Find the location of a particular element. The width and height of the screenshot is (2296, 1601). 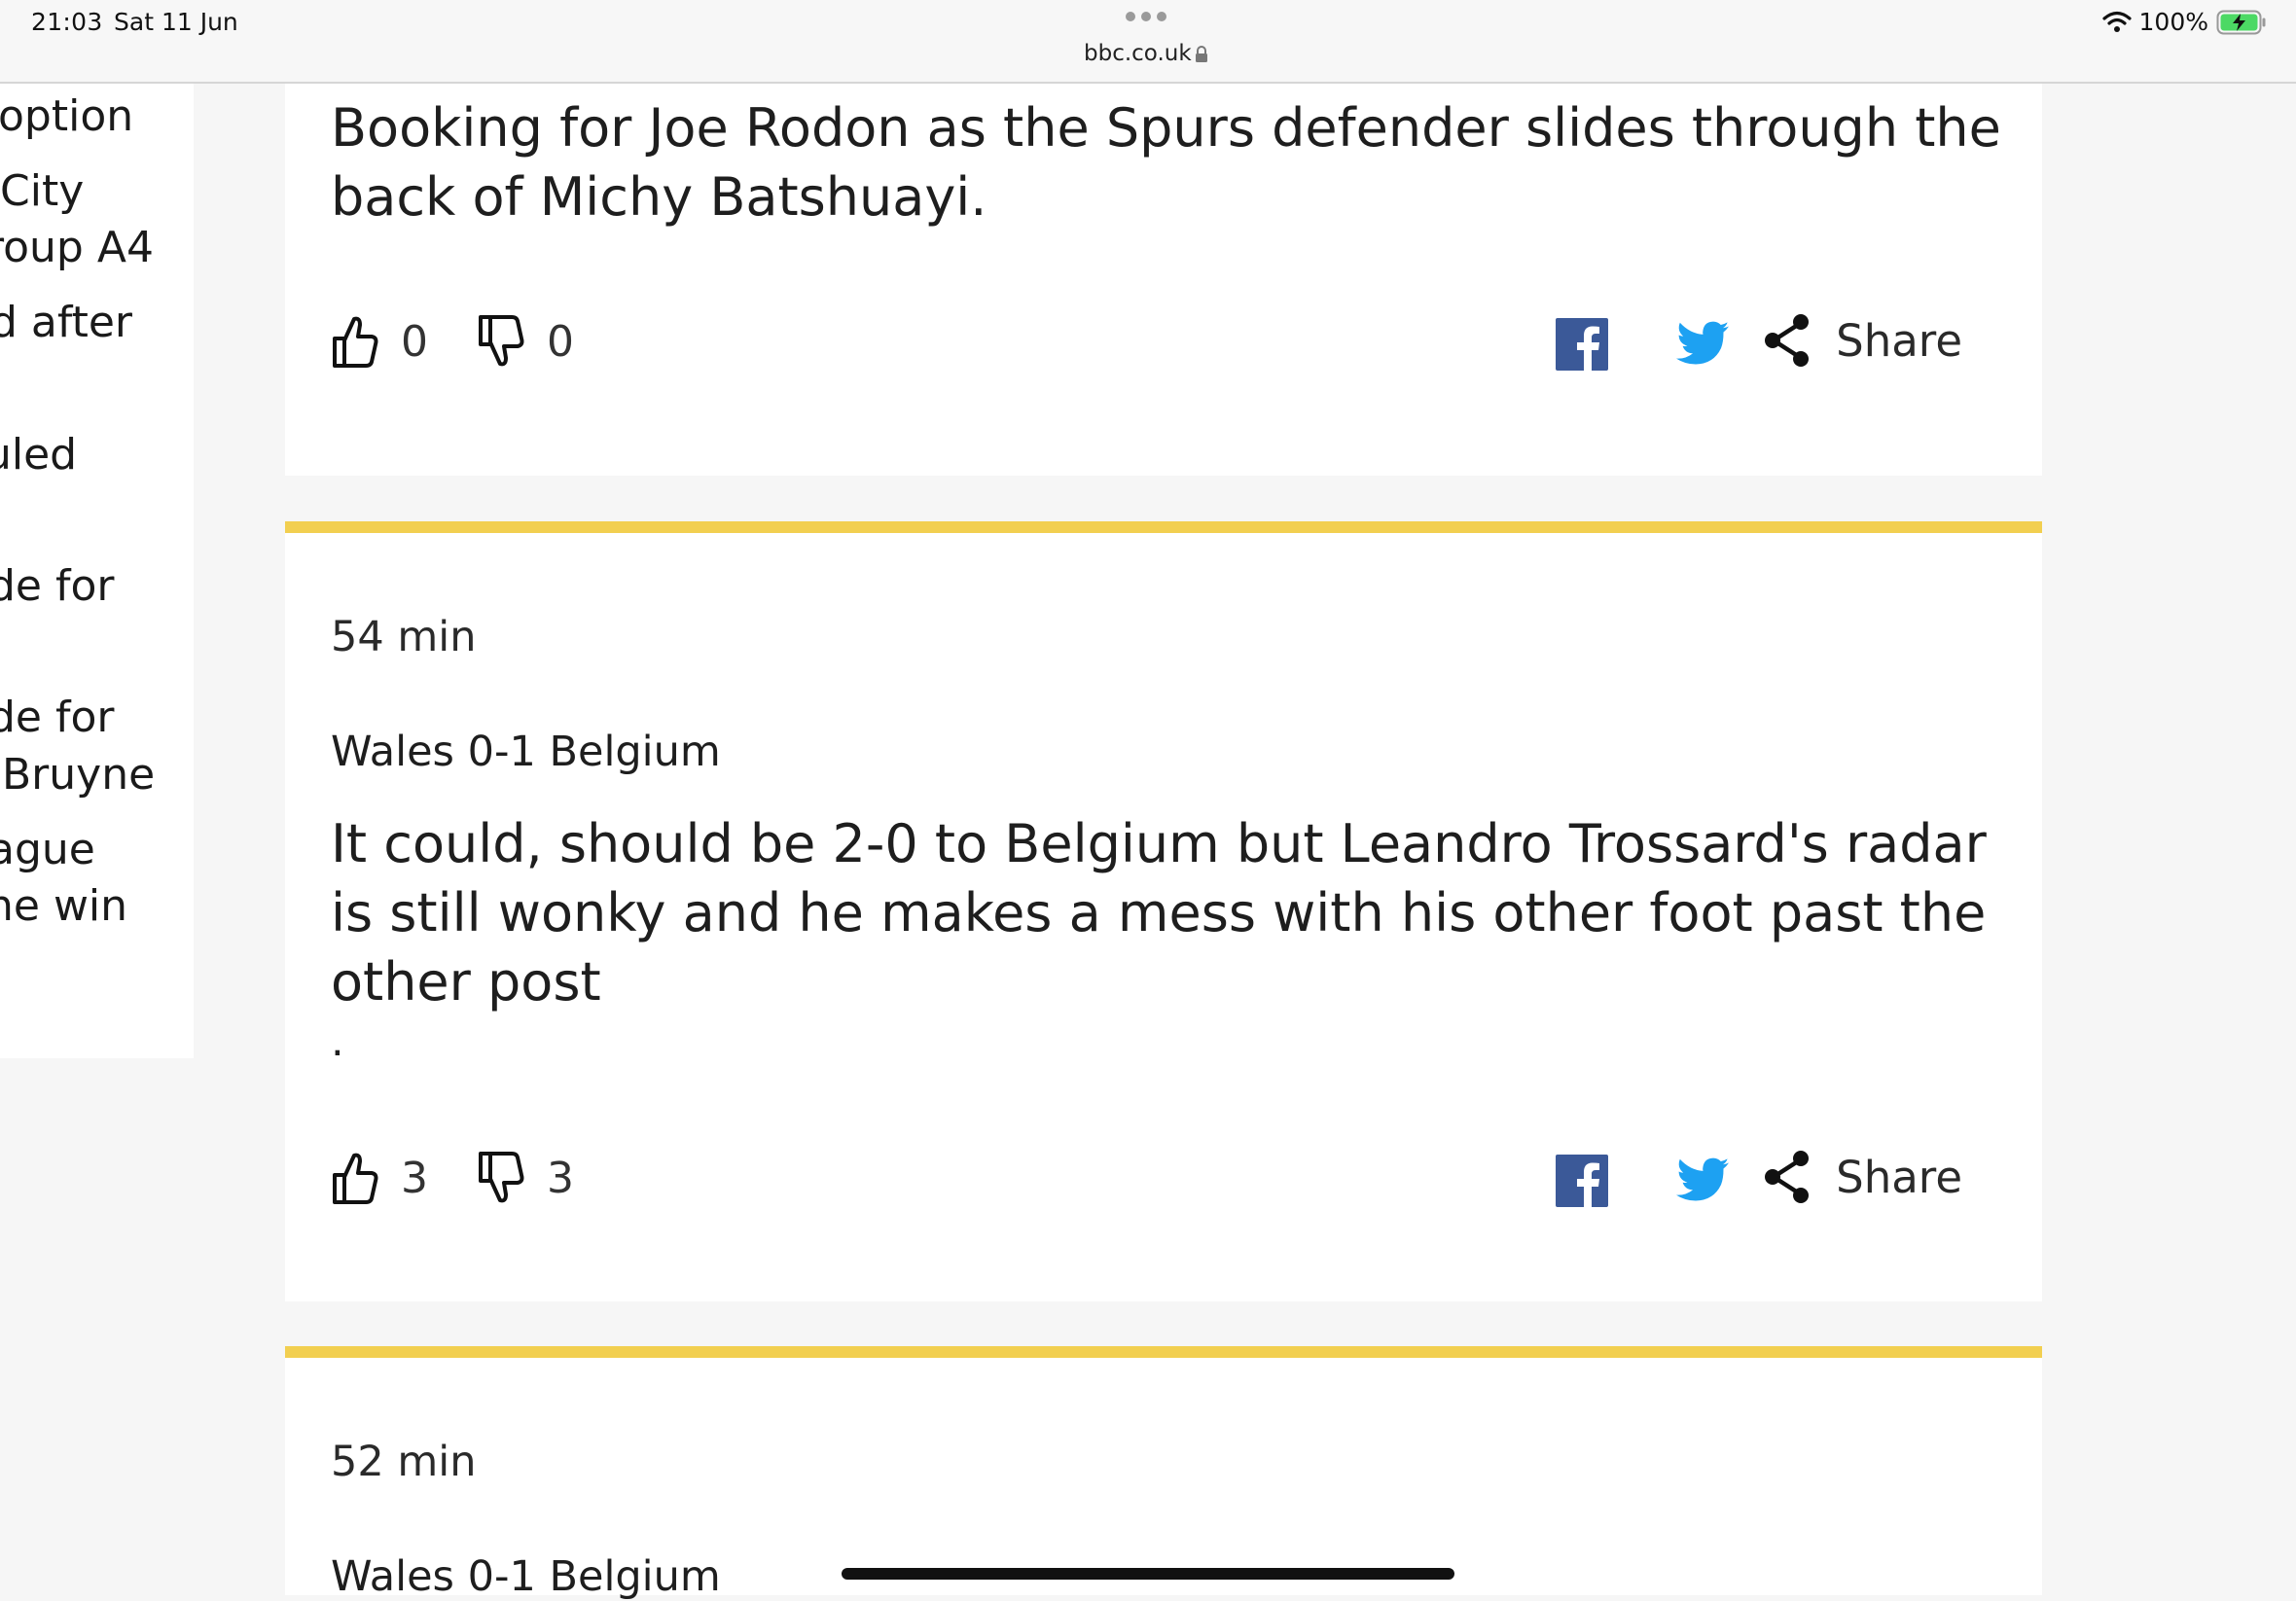

home-indicator is located at coordinates (1148, 1574).